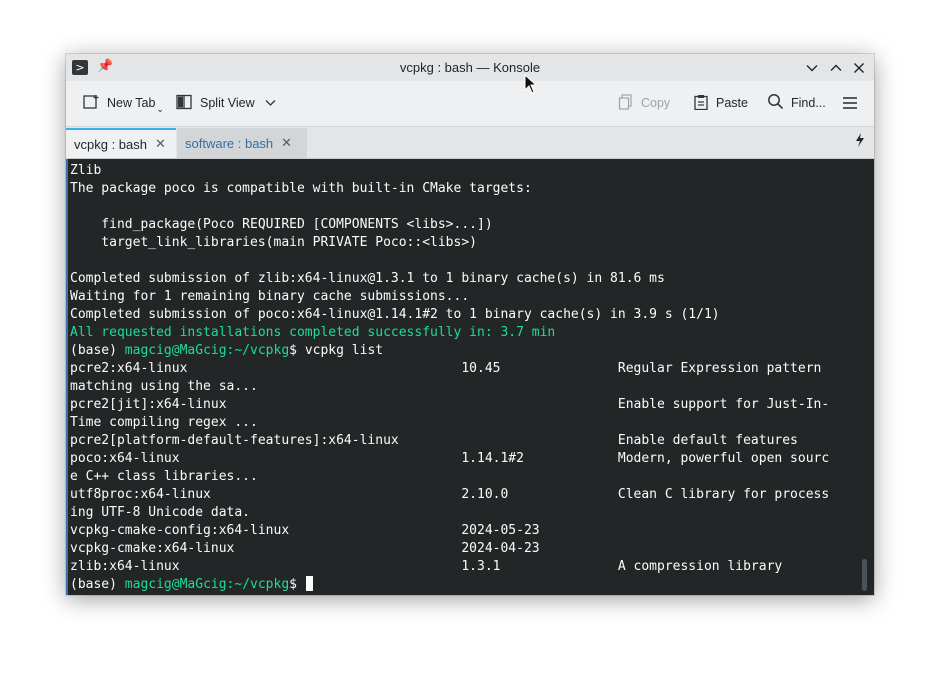  What do you see at coordinates (309, 583) in the screenshot?
I see `text-cursor` at bounding box center [309, 583].